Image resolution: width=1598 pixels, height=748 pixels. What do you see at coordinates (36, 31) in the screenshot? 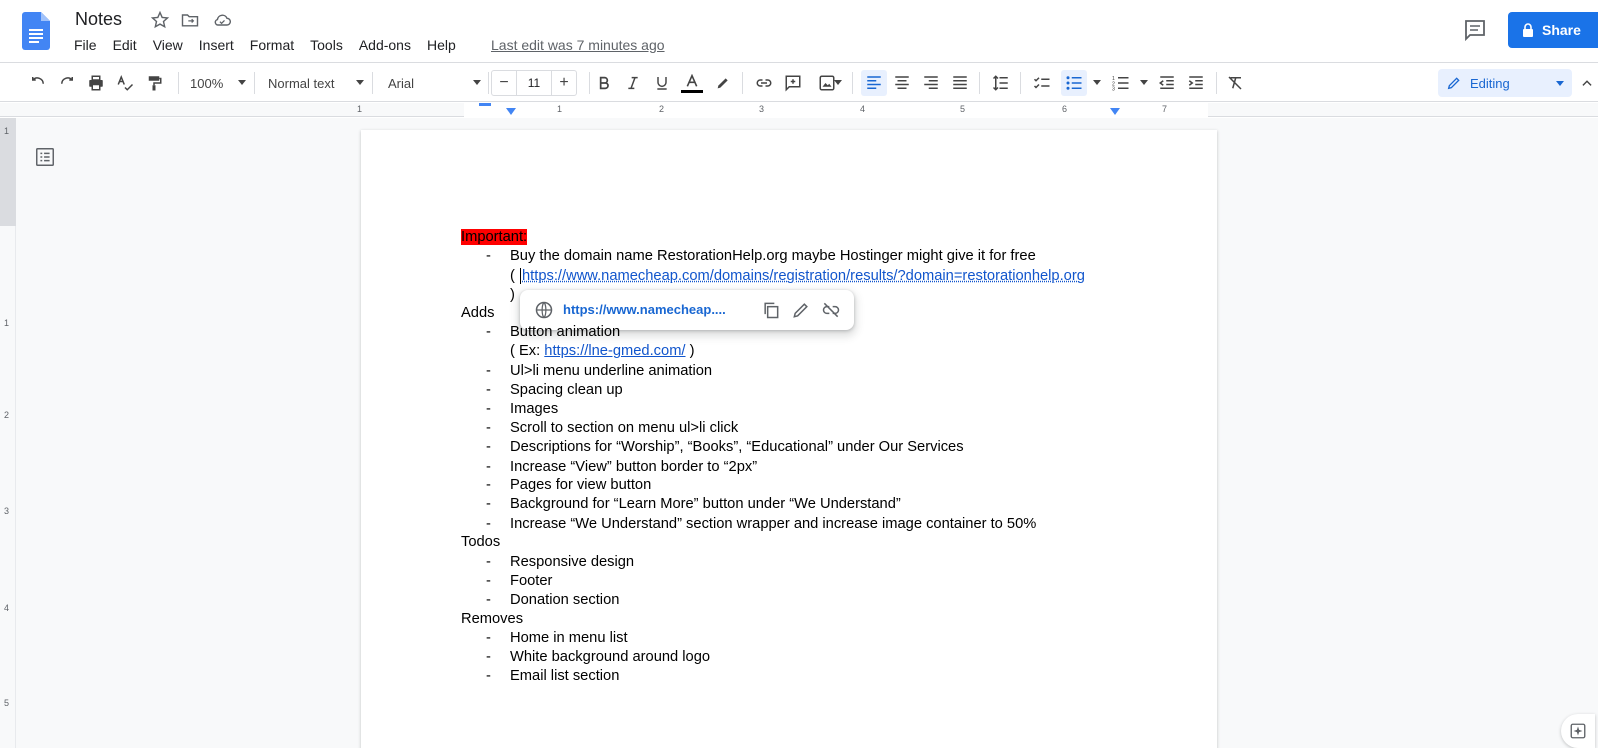
I see `docs-logo-icon` at bounding box center [36, 31].